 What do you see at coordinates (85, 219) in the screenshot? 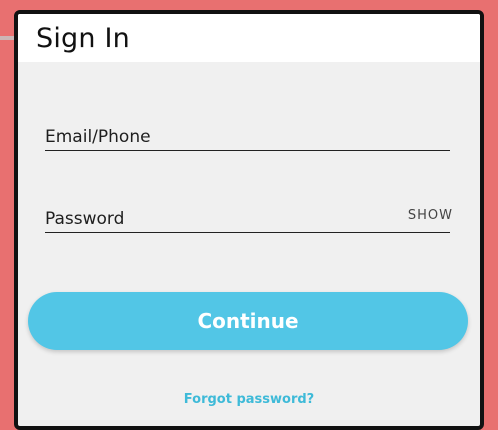
I see `password-field-label: Password` at bounding box center [85, 219].